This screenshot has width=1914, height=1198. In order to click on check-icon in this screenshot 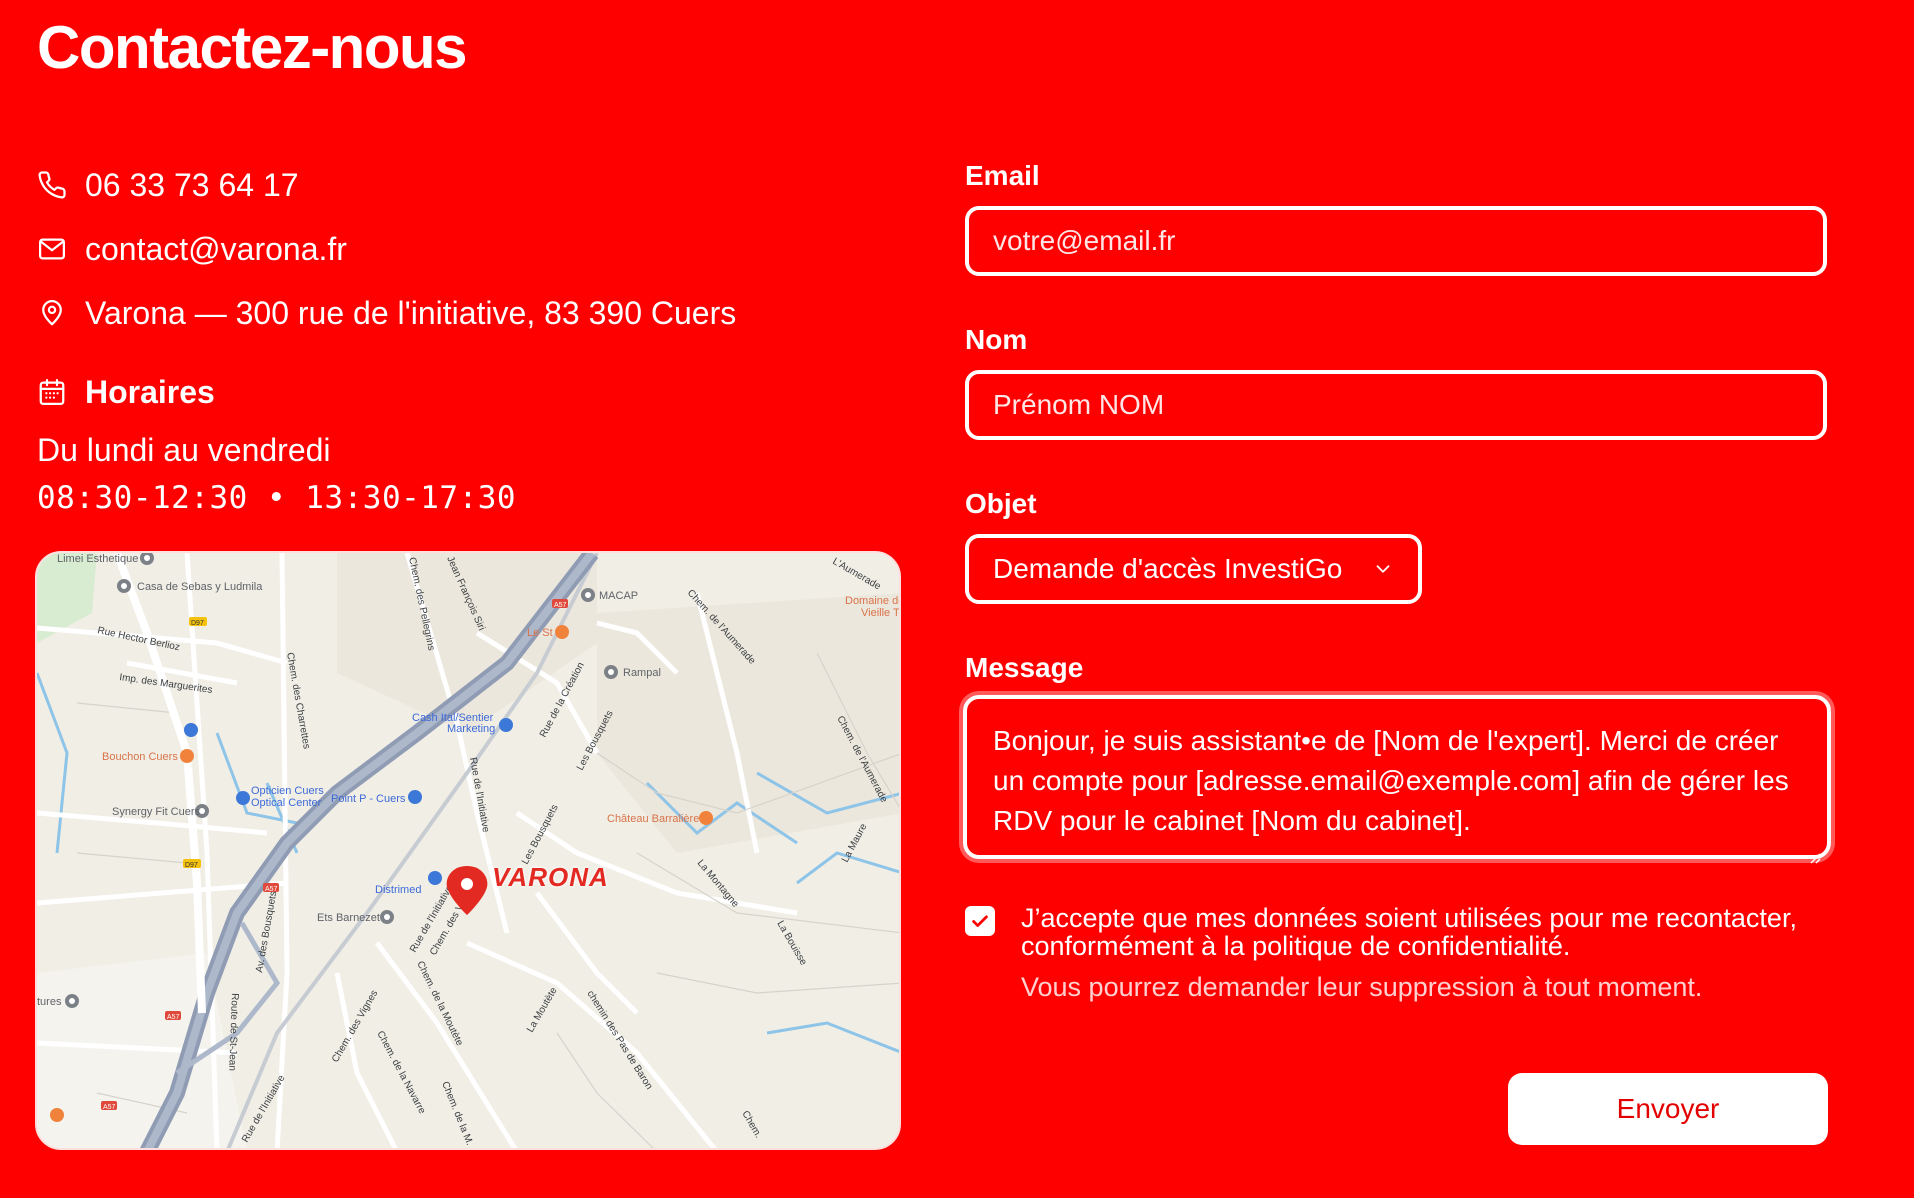, I will do `click(980, 921)`.